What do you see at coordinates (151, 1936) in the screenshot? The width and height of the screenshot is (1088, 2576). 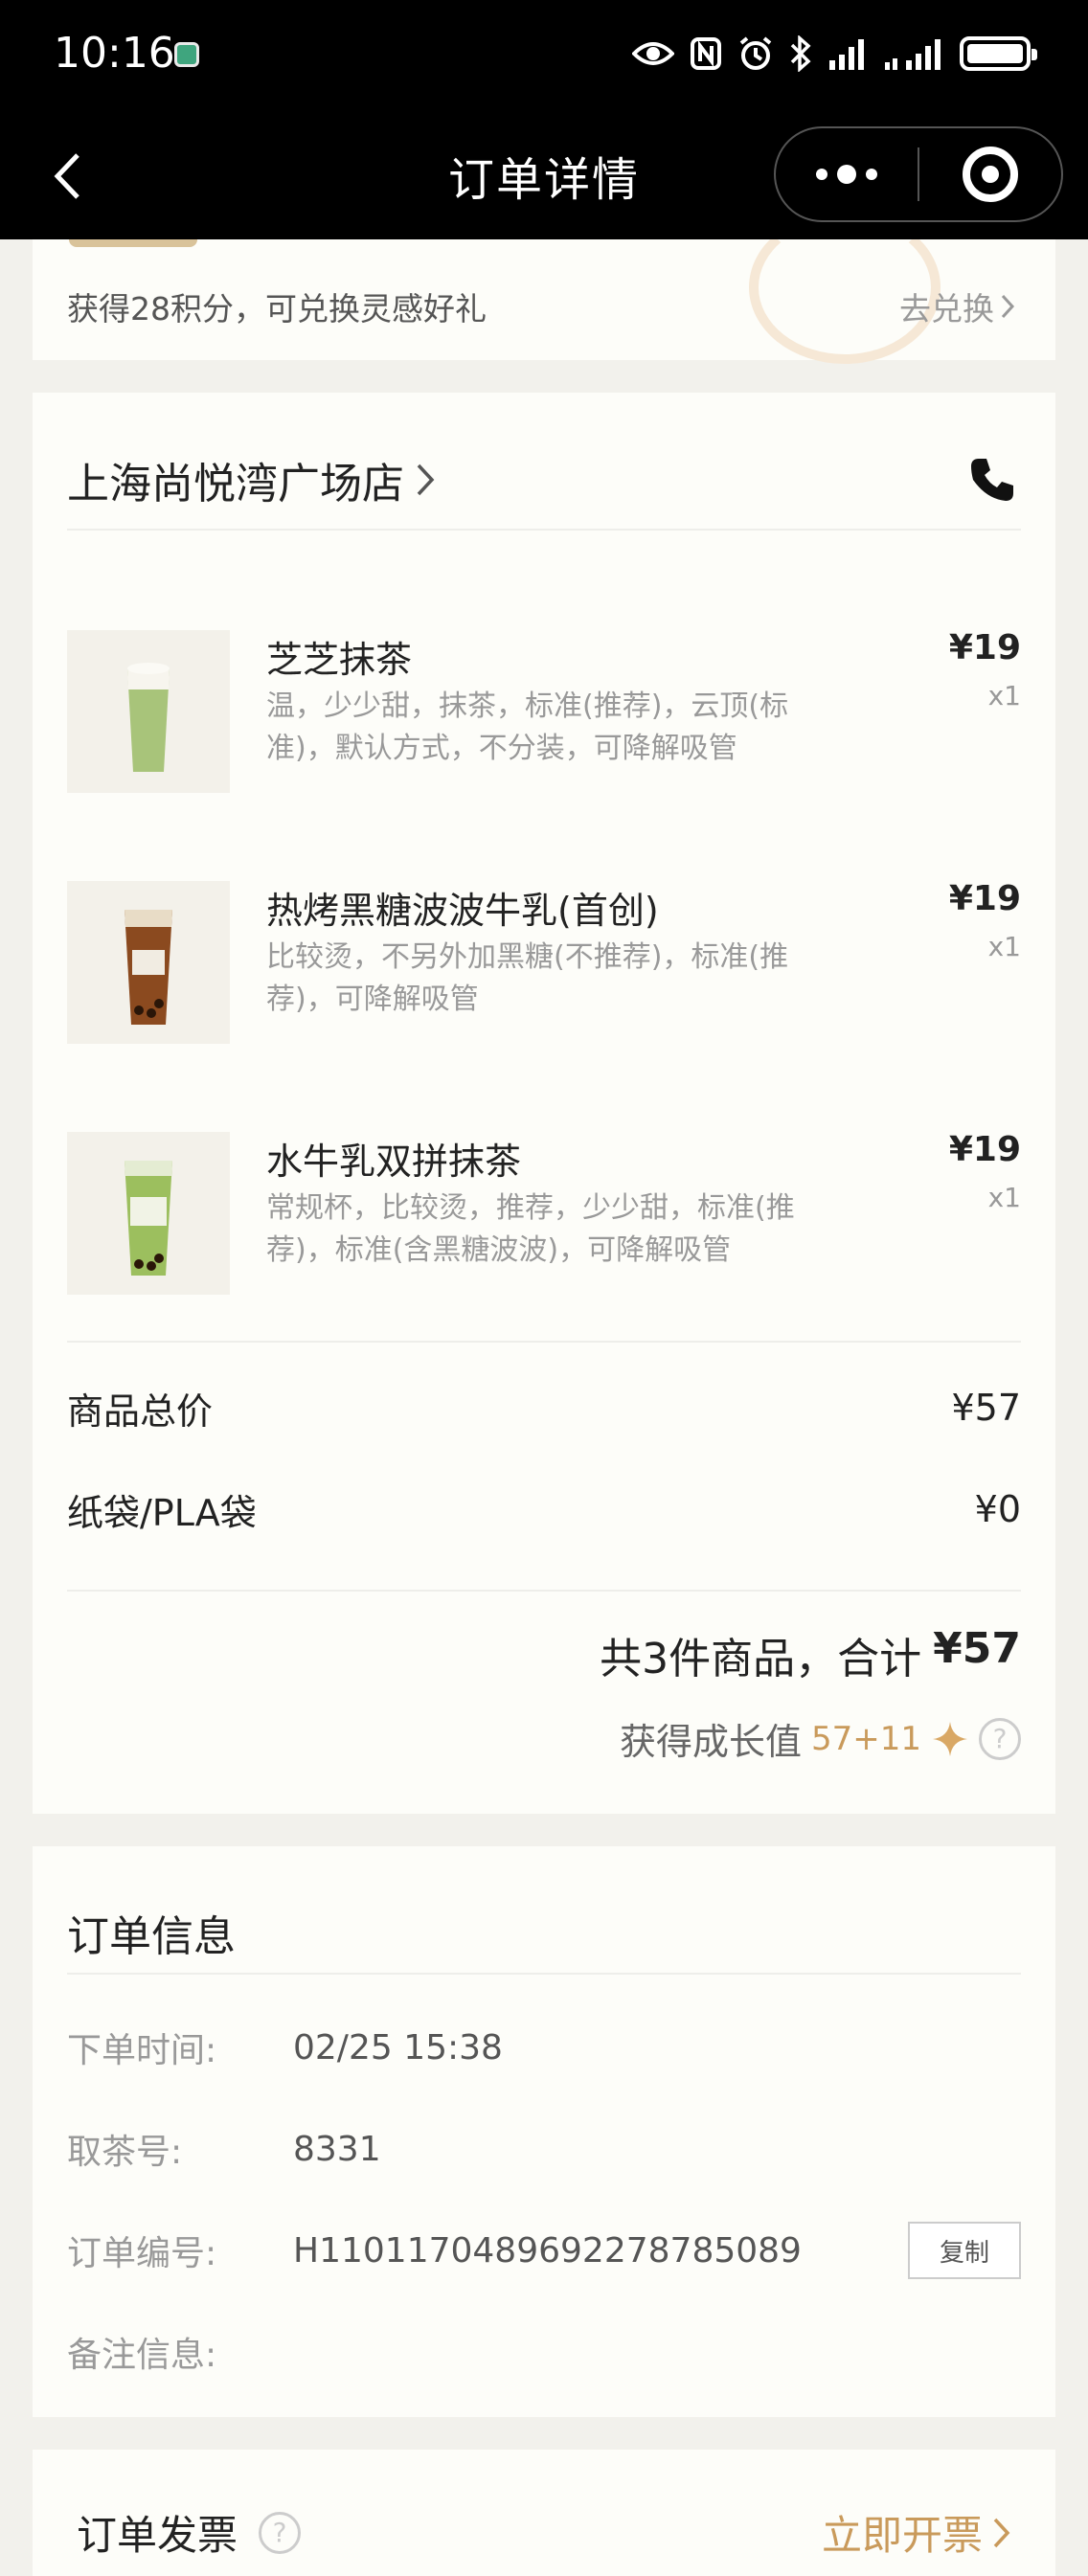 I see `order-info-title: 订单信息` at bounding box center [151, 1936].